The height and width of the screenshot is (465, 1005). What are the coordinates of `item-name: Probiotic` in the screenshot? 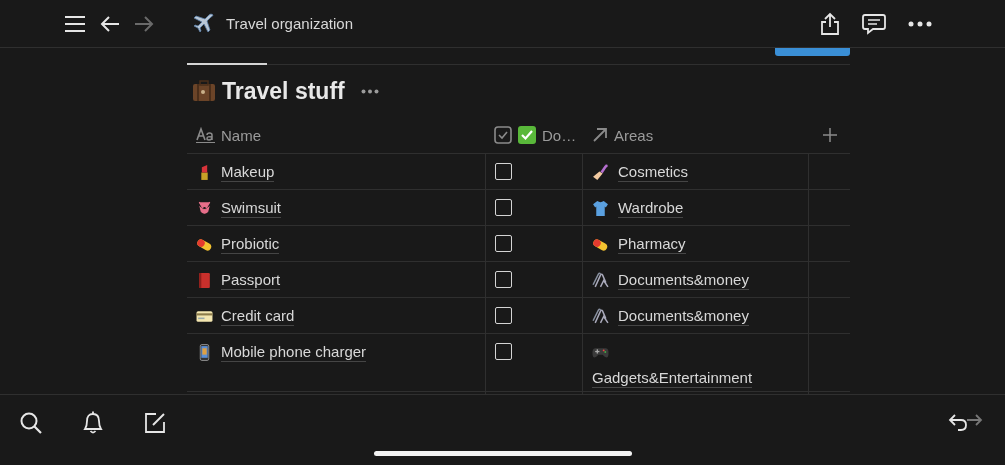 It's located at (250, 244).